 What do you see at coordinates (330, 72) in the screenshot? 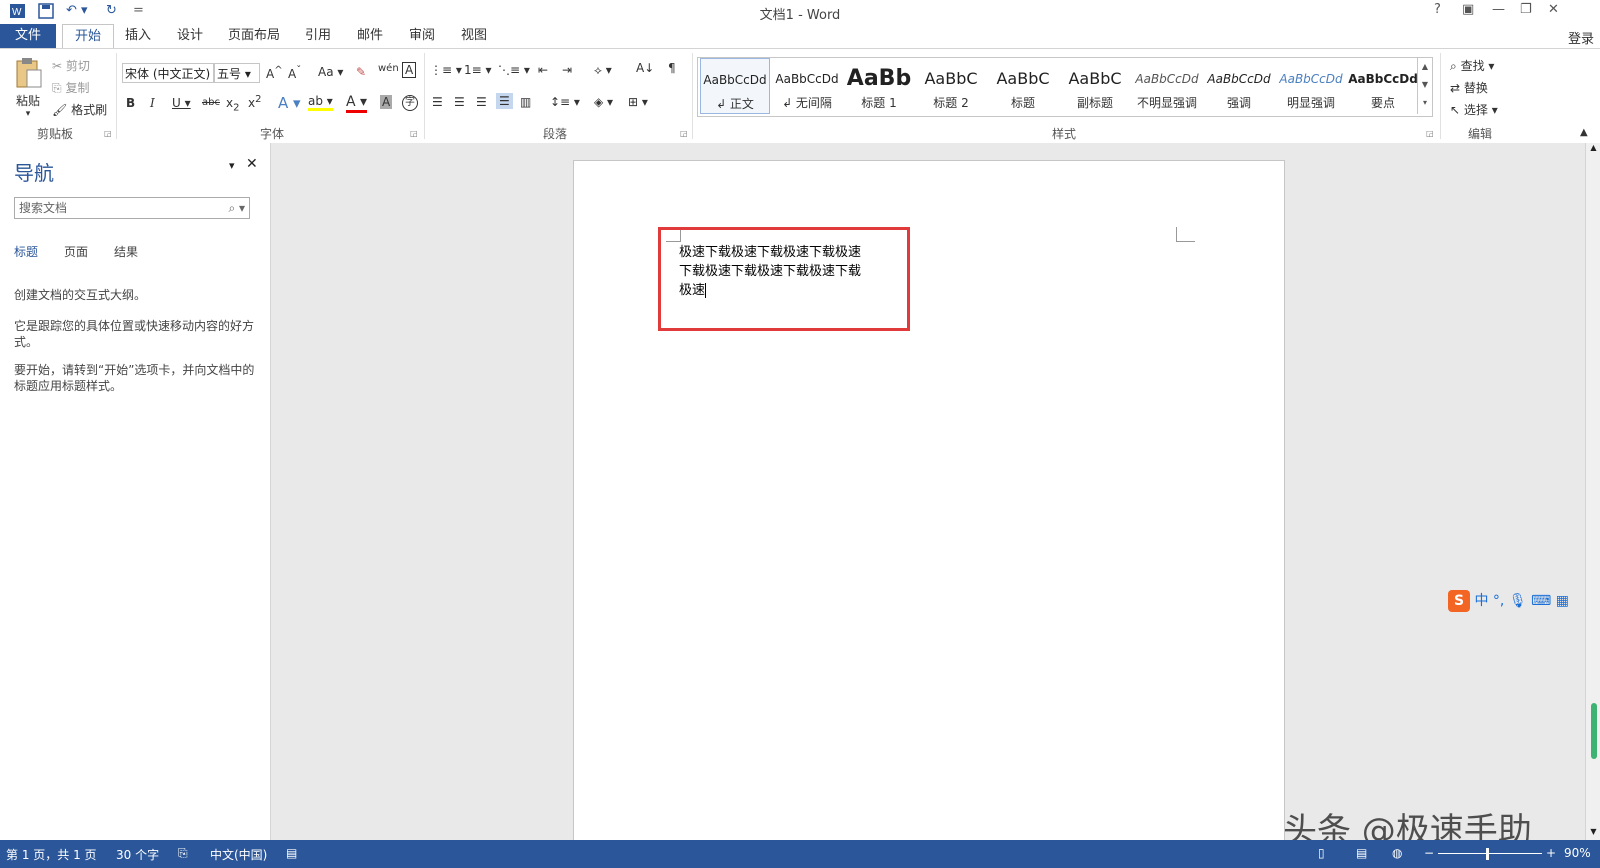
I see `change-case-icon: Aa ▾` at bounding box center [330, 72].